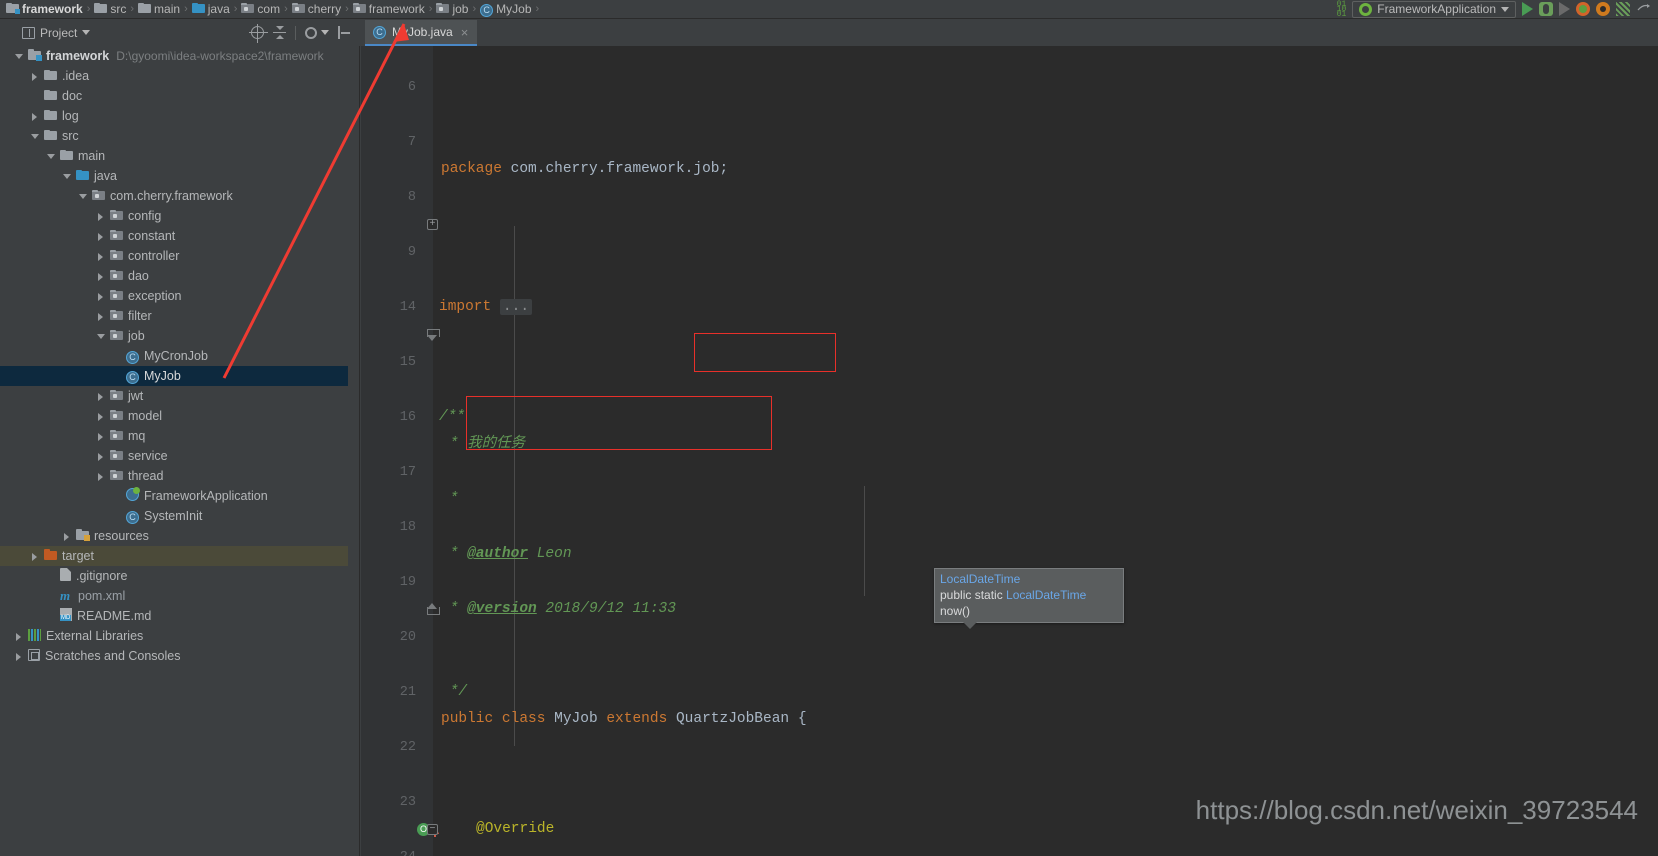  Describe the element at coordinates (186, 416) in the screenshot. I see `tree-item-model: model` at that location.